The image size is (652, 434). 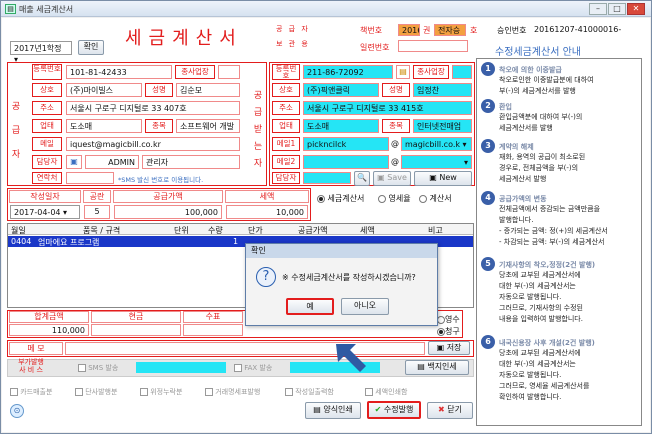 I want to click on sms-checkbox: SMS 발송, so click(x=98, y=368).